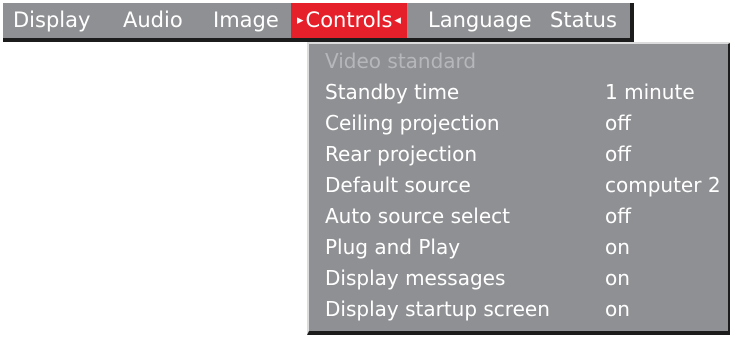 This screenshot has height=339, width=730. Describe the element at coordinates (523, 185) in the screenshot. I see `menu-item-default-source: Default source computer 2` at that location.